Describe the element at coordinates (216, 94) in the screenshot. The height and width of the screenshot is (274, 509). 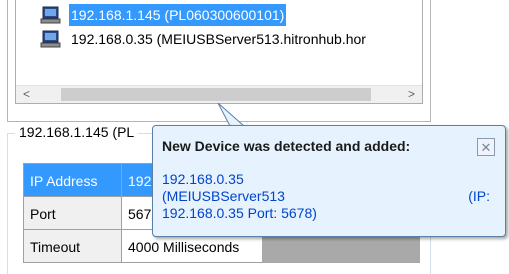
I see `scrollbar-thumb` at that location.